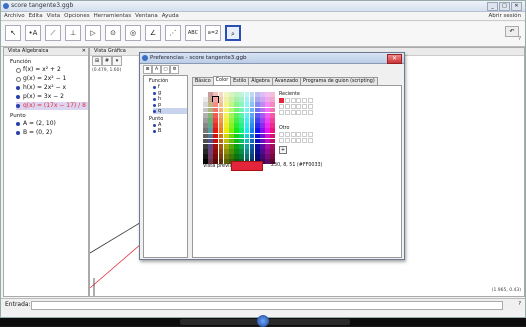 This screenshot has width=526, height=327. I want to click on input-help-icon: ?, so click(519, 304).